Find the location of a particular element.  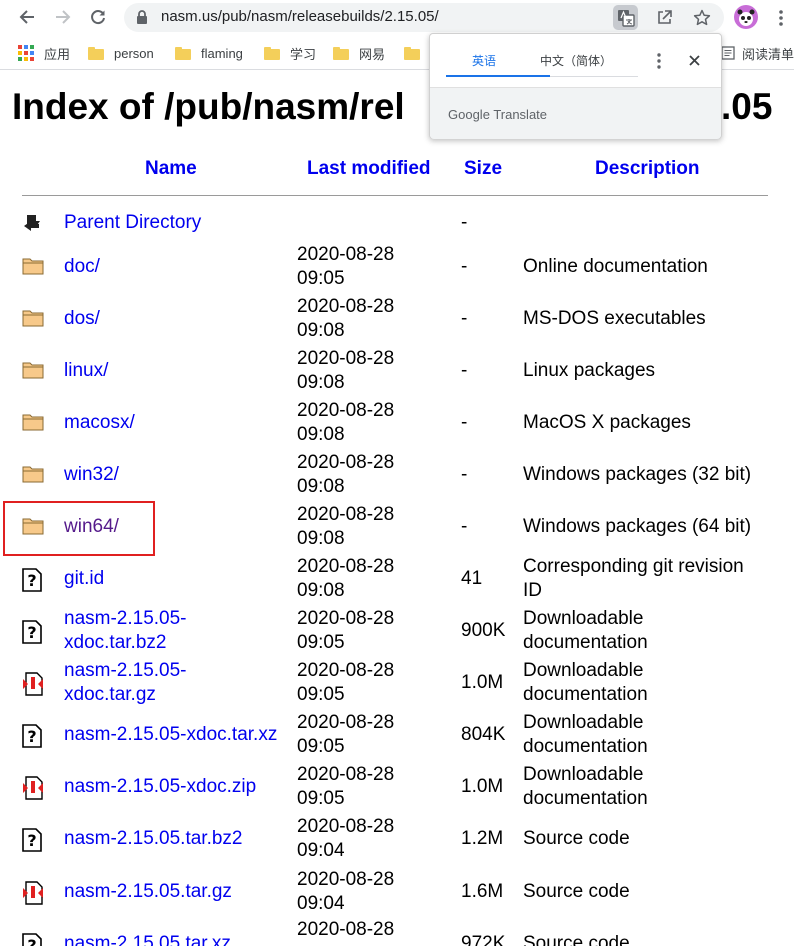

google-translate-icon is located at coordinates (626, 18).